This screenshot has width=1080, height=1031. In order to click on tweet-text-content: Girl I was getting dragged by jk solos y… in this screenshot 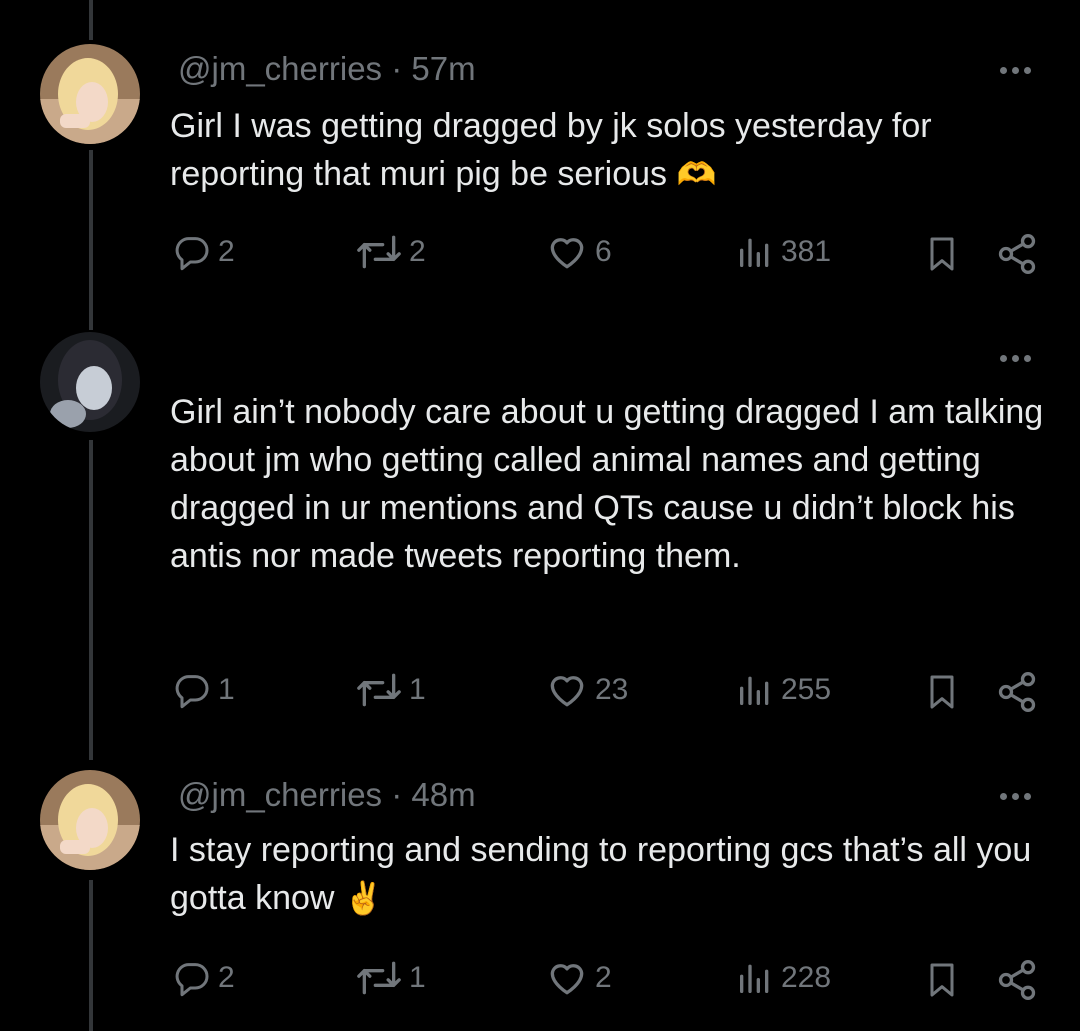, I will do `click(551, 150)`.